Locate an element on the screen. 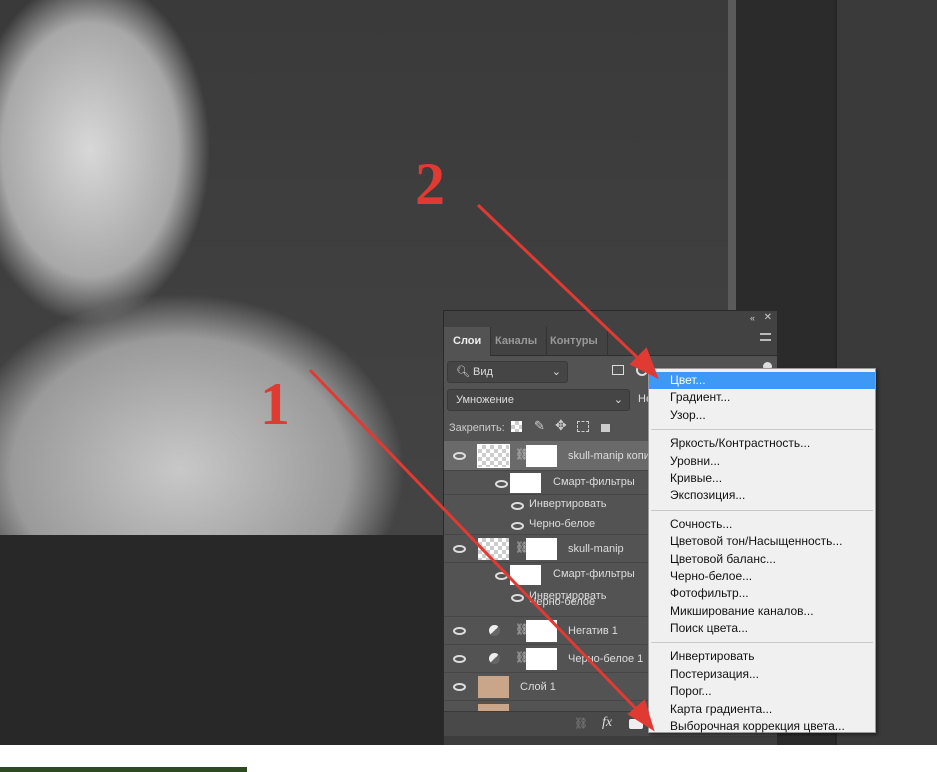 This screenshot has width=937, height=772. annotation-2: 2 is located at coordinates (430, 184).